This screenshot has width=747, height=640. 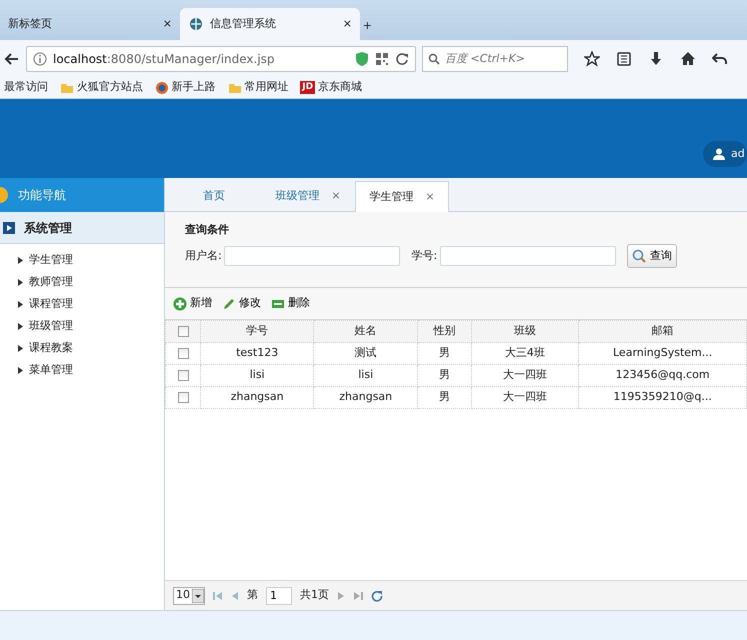 What do you see at coordinates (445, 331) in the screenshot?
I see `column-header: 性别` at bounding box center [445, 331].